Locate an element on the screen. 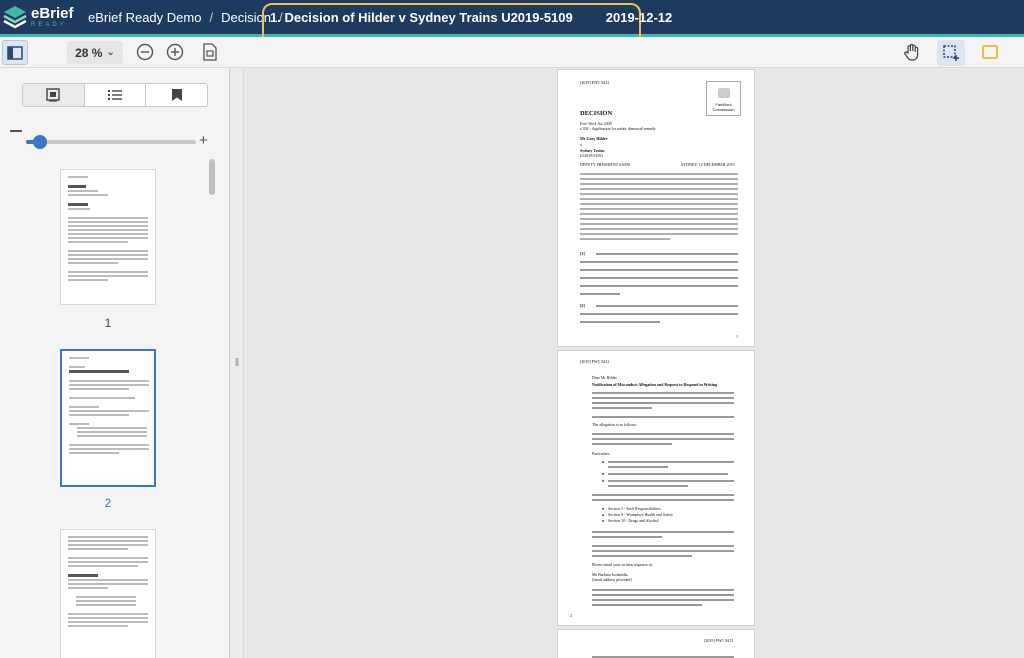 The width and height of the screenshot is (1024, 658). particulars-heading: Particulars: is located at coordinates (601, 453).